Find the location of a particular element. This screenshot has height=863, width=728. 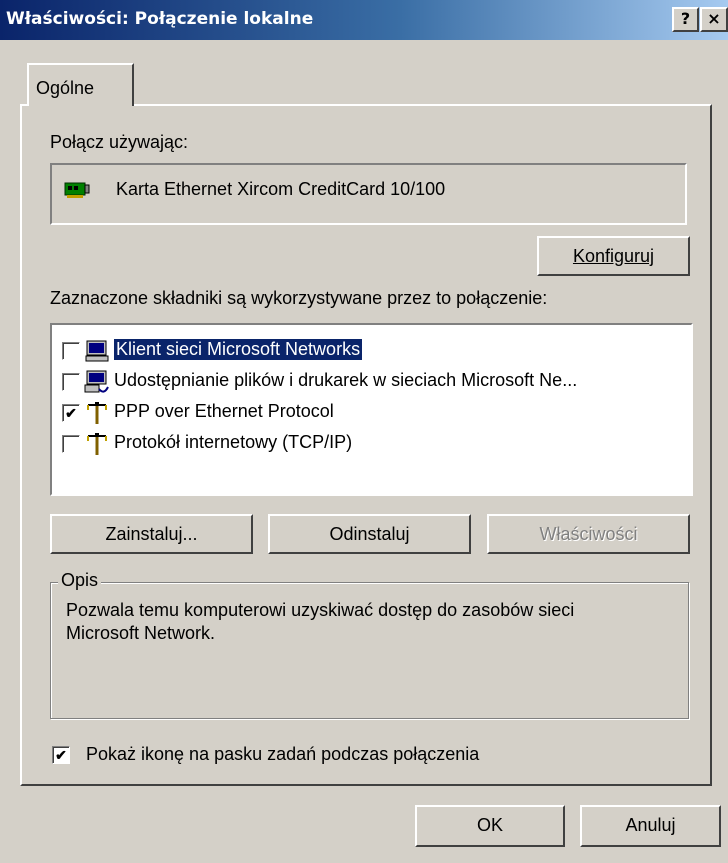

ok-button-label: OK is located at coordinates (489, 825).